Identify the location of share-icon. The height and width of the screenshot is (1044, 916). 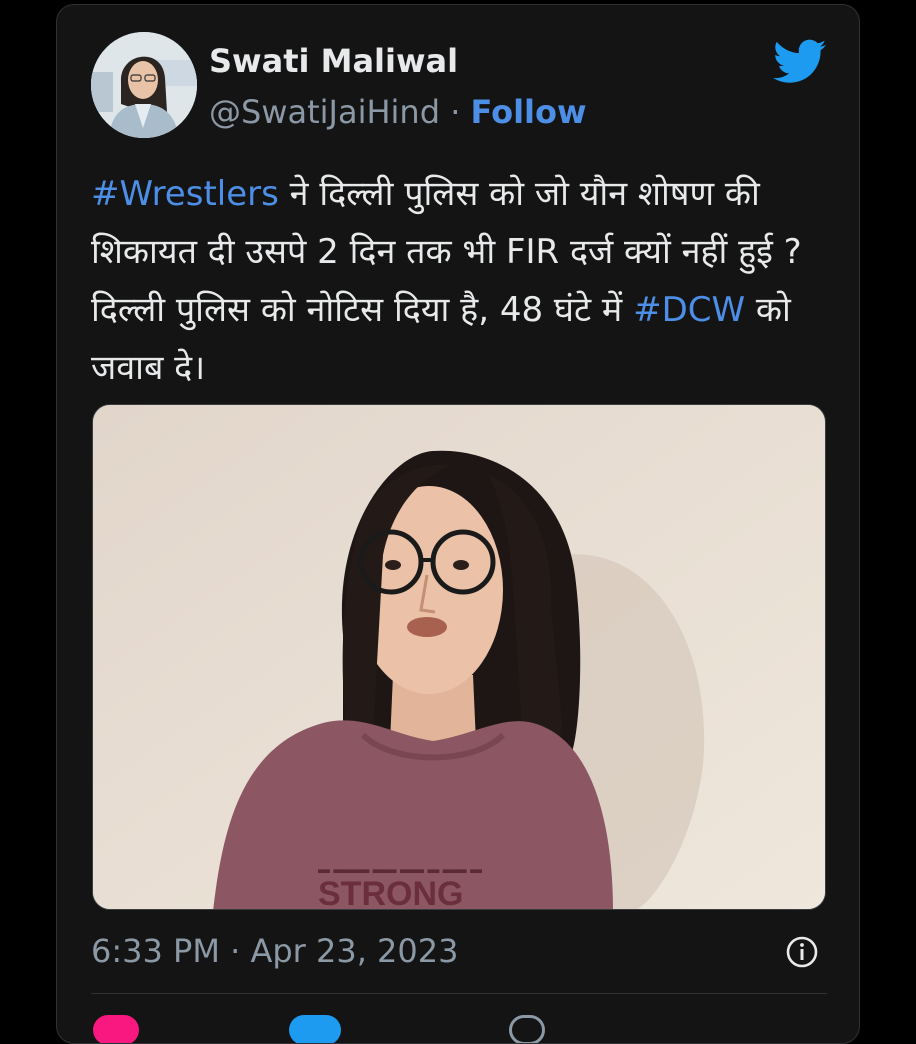
(527, 1029).